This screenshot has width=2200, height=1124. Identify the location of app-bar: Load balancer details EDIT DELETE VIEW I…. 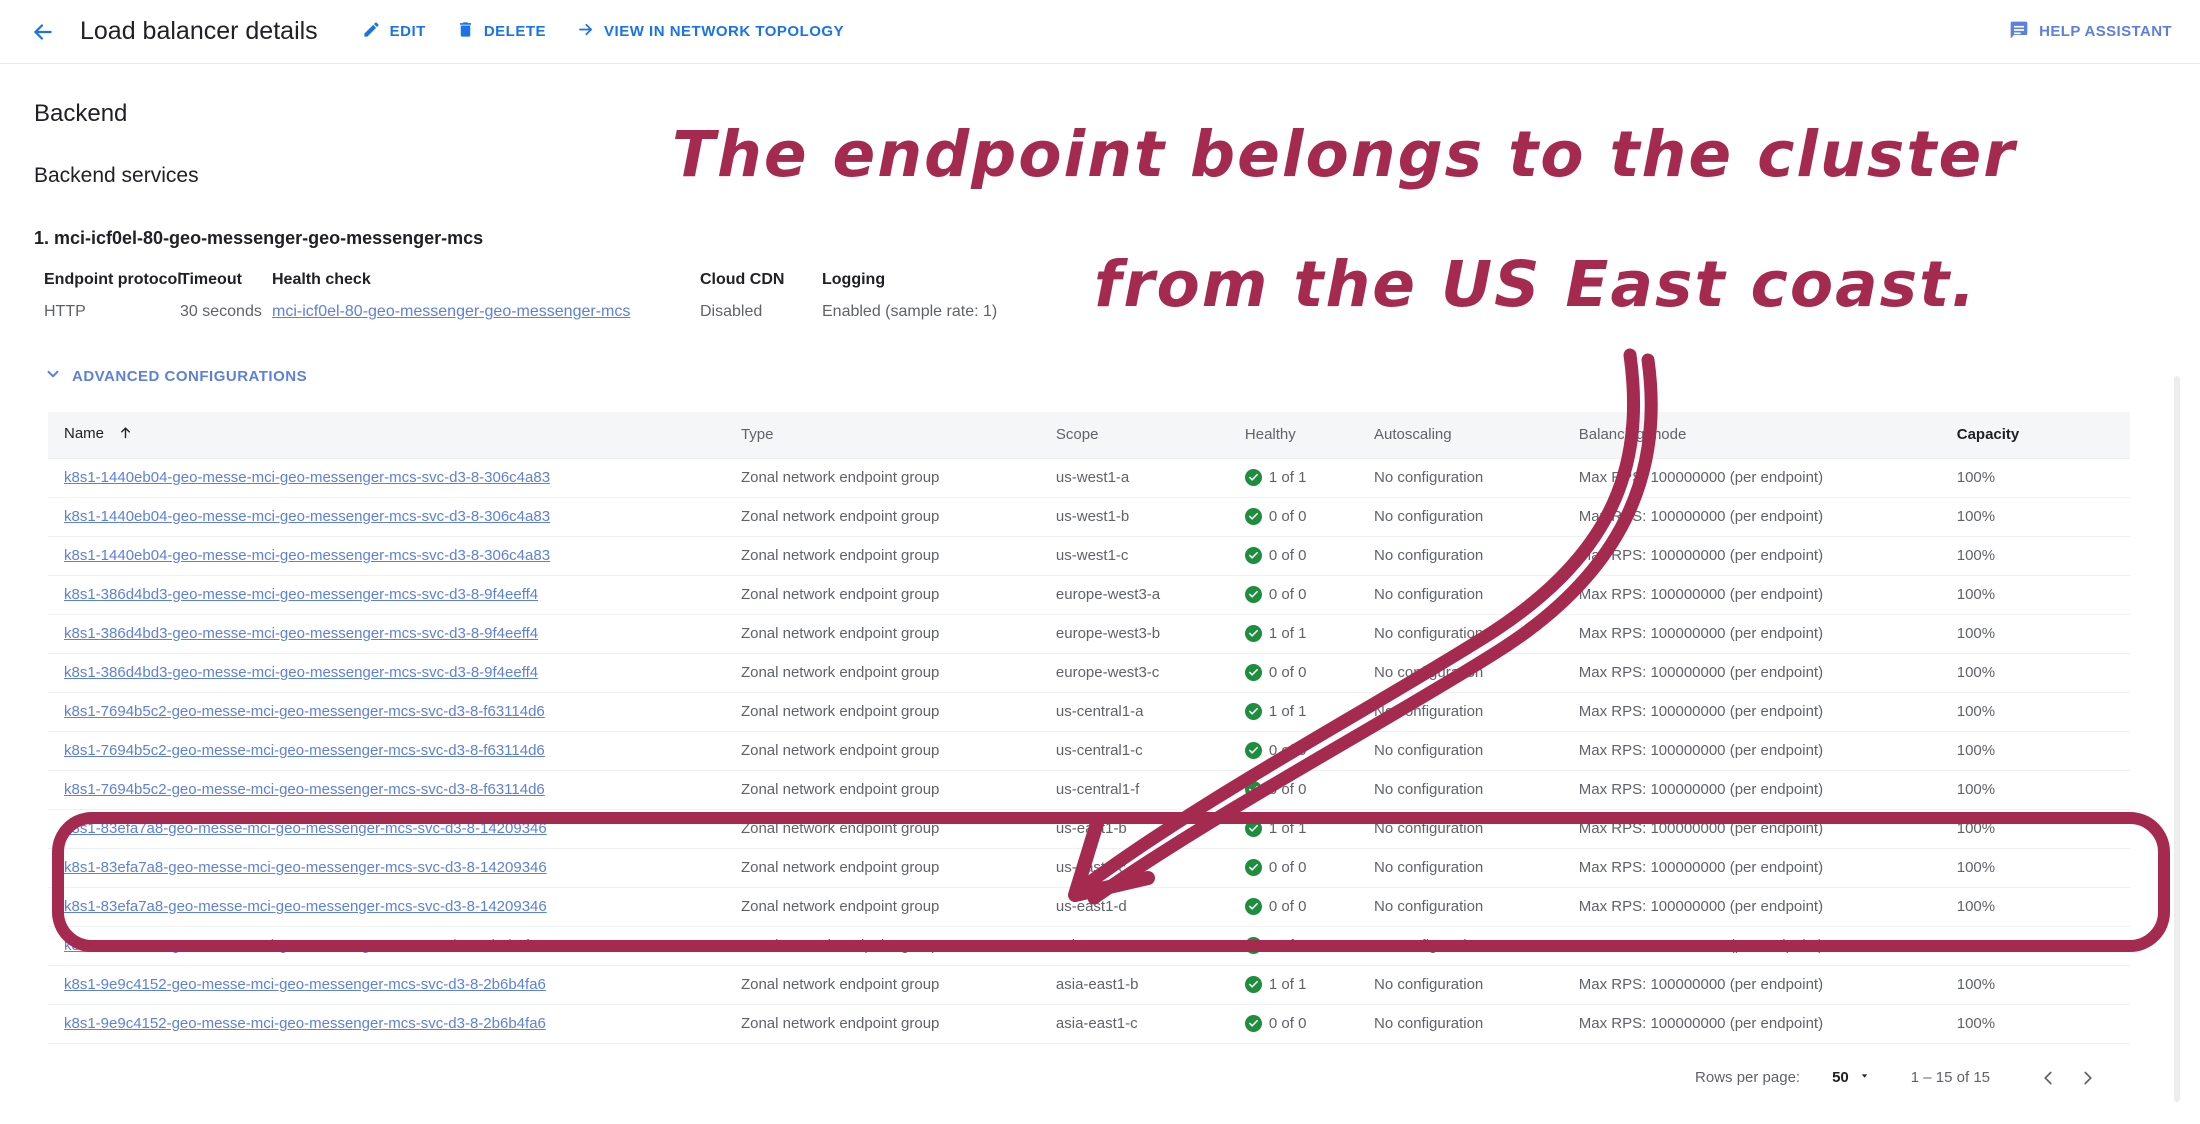
(1100, 32).